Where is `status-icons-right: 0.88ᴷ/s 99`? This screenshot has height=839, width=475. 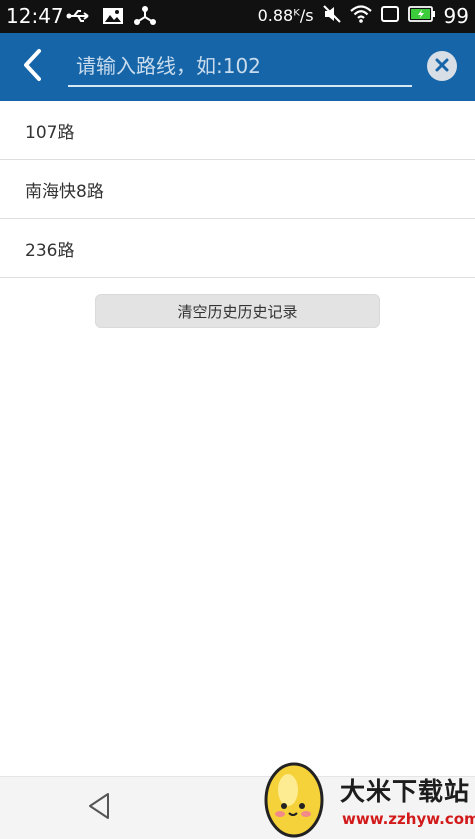 status-icons-right: 0.88ᴷ/s 99 is located at coordinates (363, 16).